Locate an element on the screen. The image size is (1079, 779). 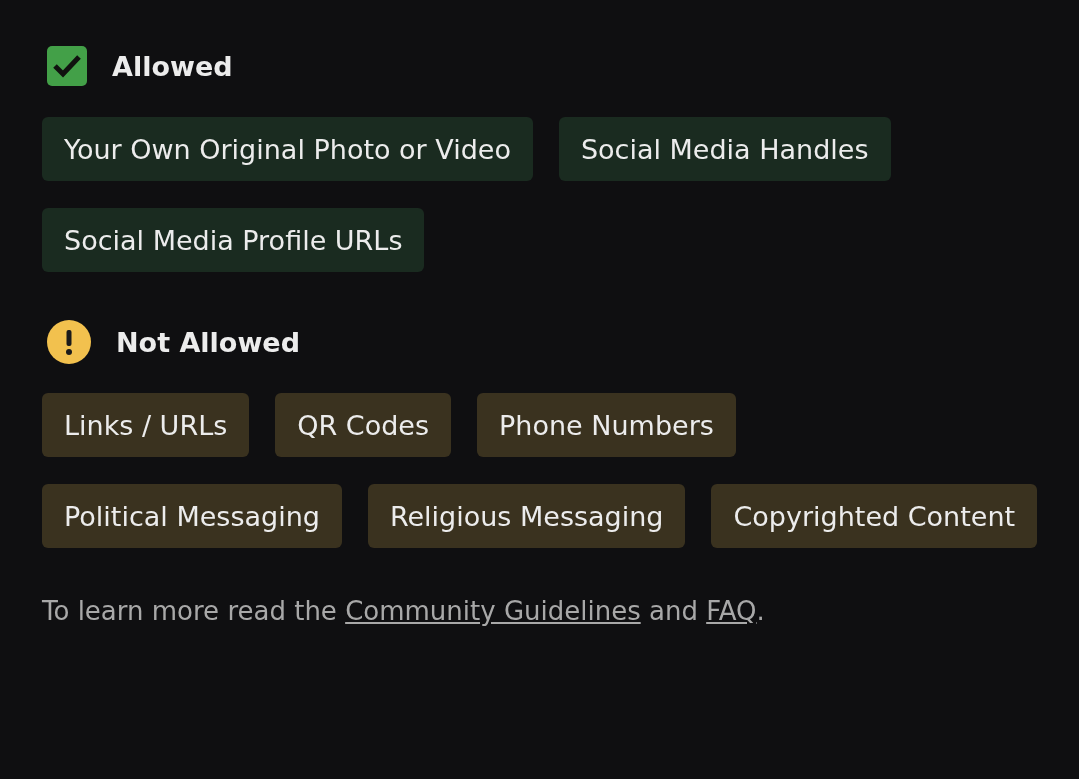
tag: Religious Messaging is located at coordinates (526, 516).